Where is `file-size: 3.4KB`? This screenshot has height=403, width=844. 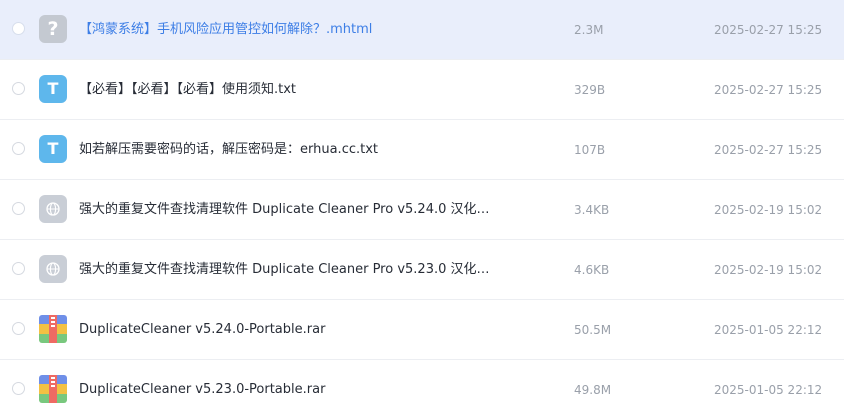 file-size: 3.4KB is located at coordinates (592, 210).